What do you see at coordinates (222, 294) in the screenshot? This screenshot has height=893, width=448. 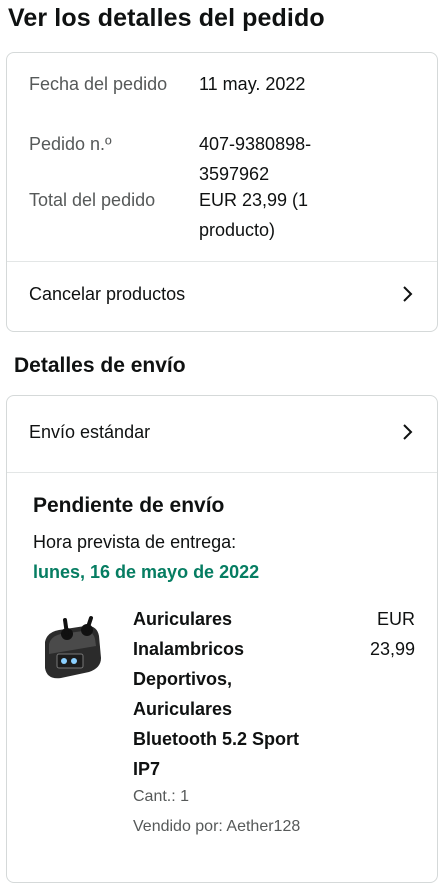 I see `cancel-products-link: Cancelar productos` at bounding box center [222, 294].